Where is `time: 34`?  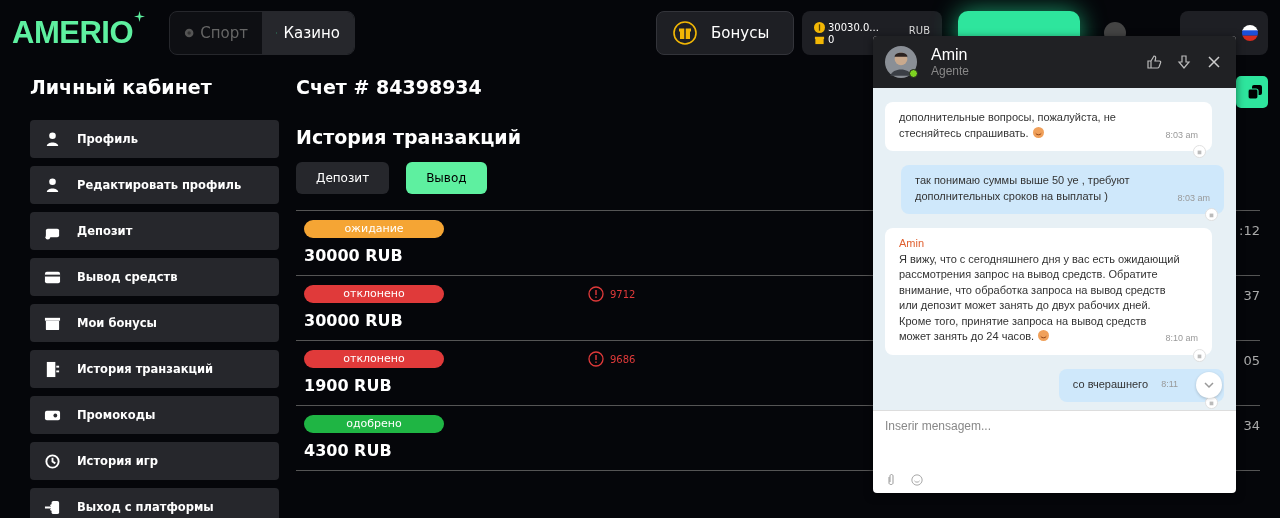
time: 34 is located at coordinates (1251, 425).